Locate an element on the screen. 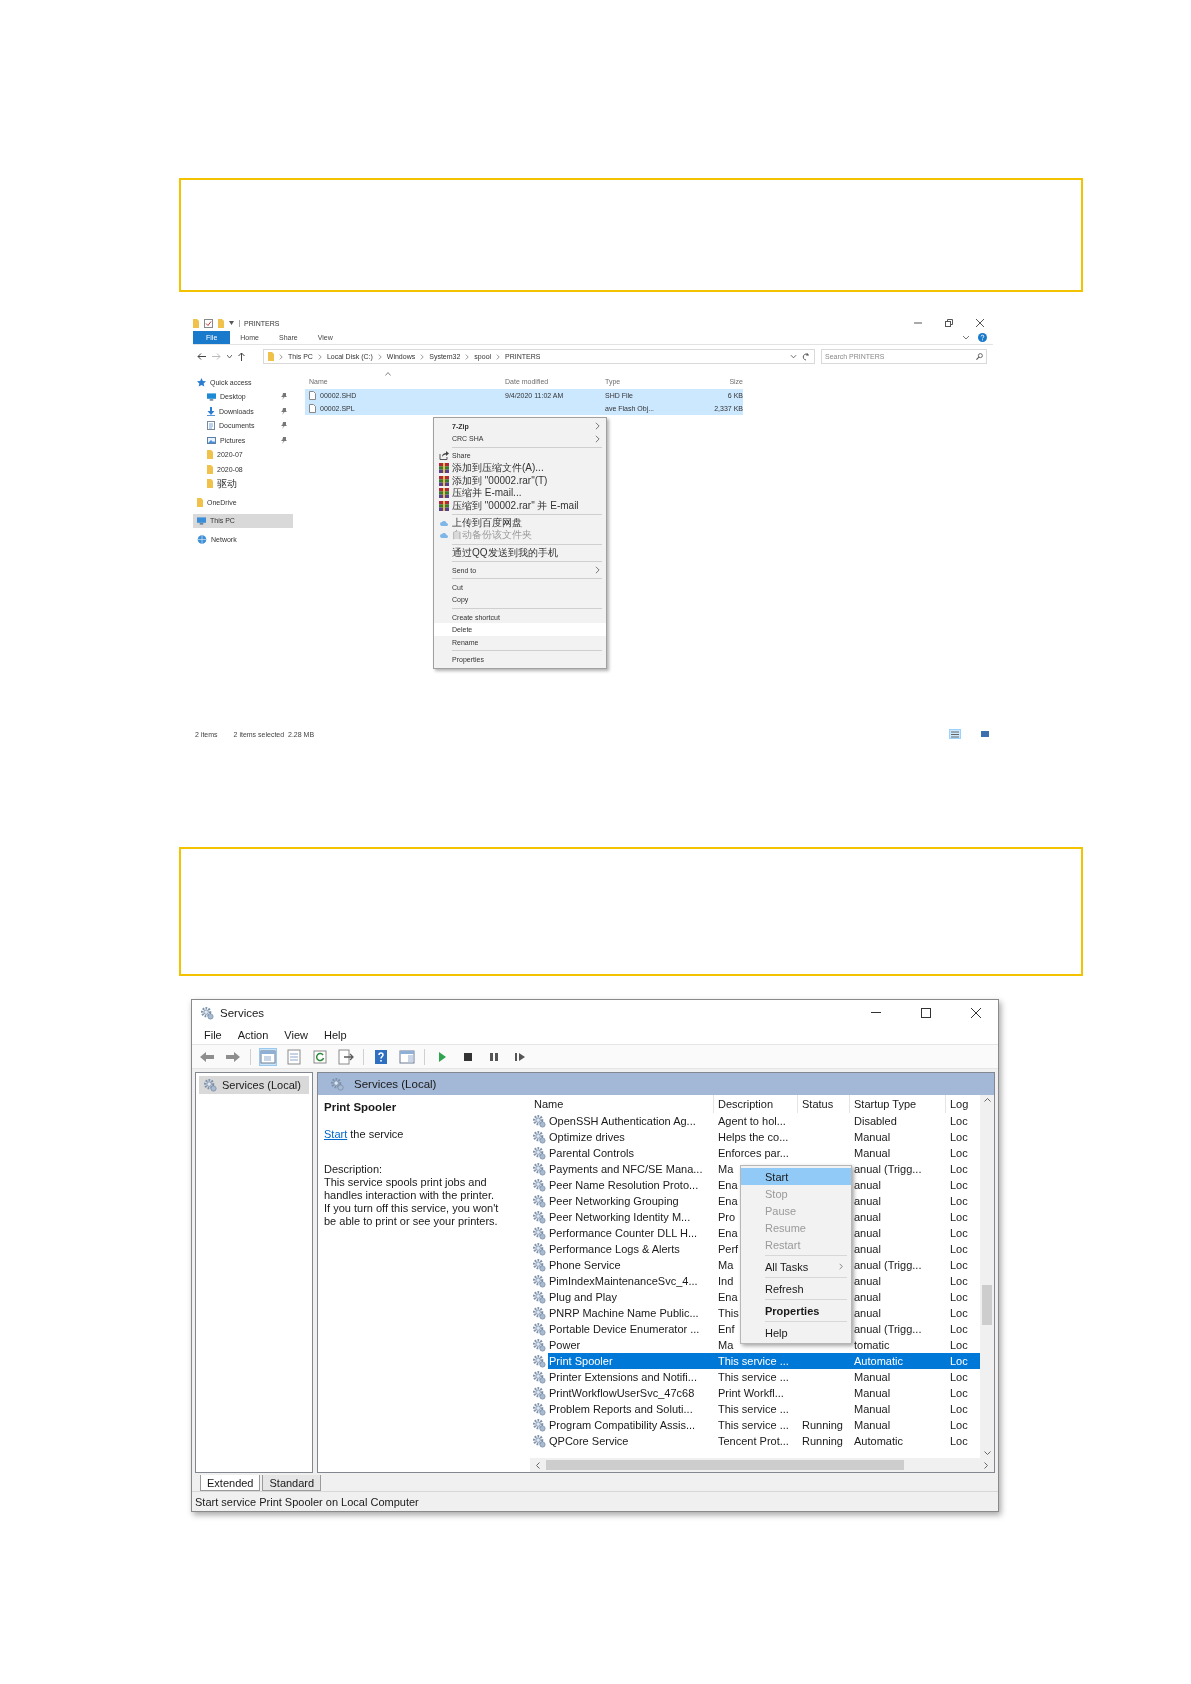  menu-bar-item: File is located at coordinates (213, 1035).